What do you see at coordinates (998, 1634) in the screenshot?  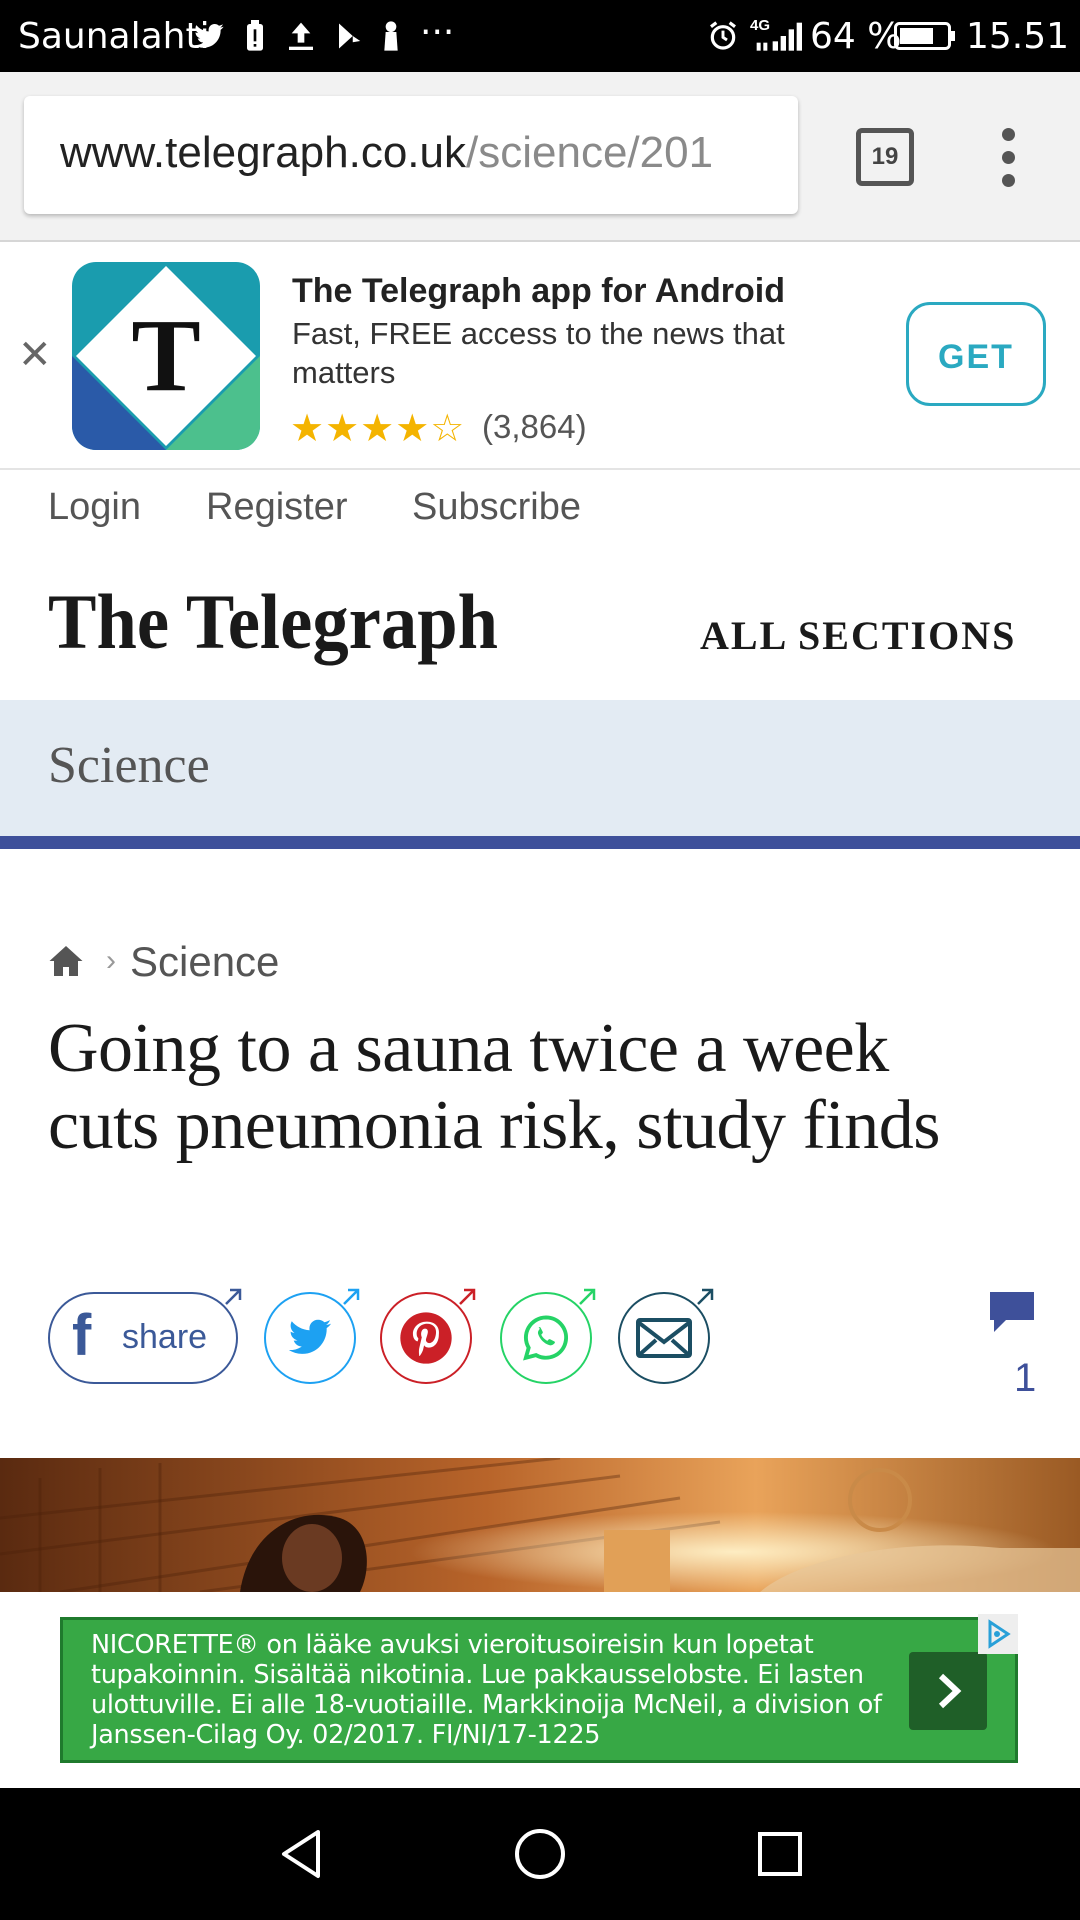 I see `adchoices-icon` at bounding box center [998, 1634].